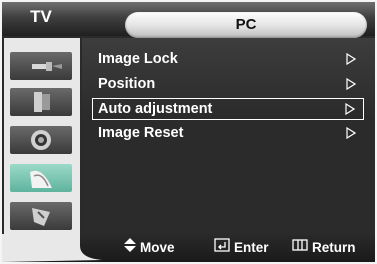 This screenshot has width=377, height=264. I want to click on sidebar-item-pc, so click(41, 216).